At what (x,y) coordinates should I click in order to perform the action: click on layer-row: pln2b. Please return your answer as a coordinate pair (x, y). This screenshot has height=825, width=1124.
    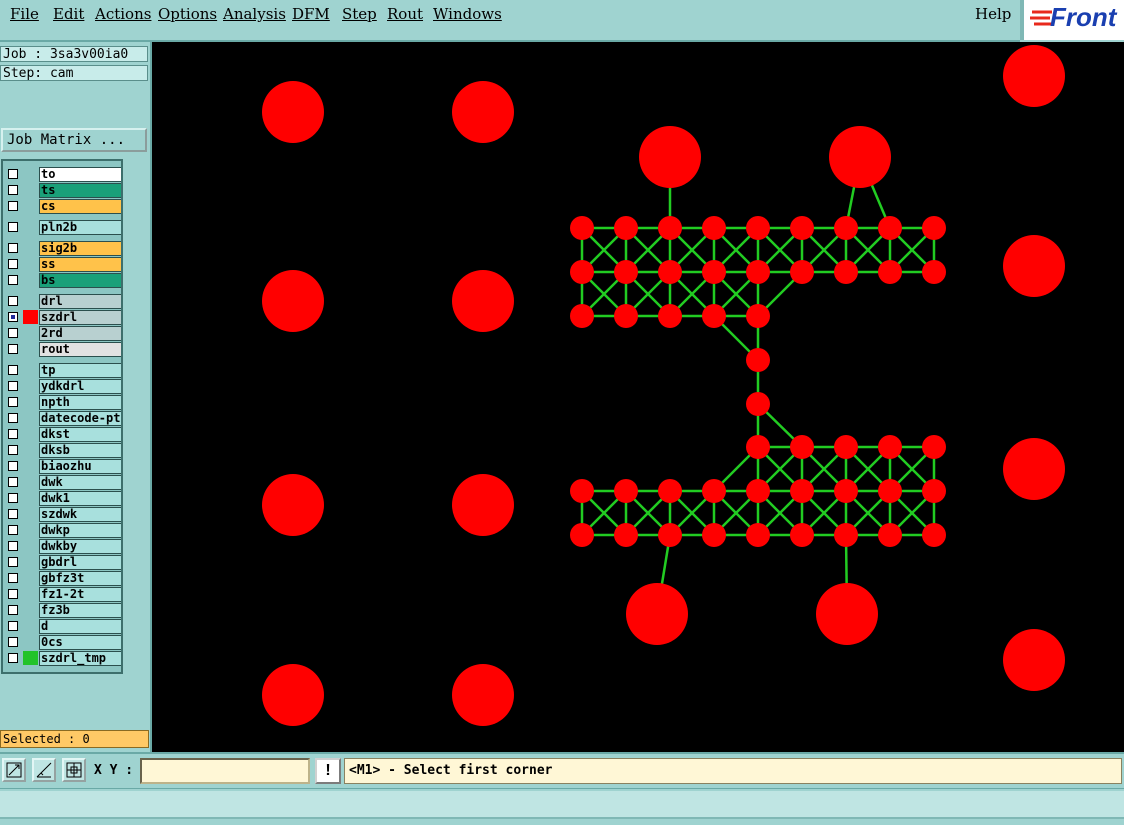
    Looking at the image, I should click on (62, 227).